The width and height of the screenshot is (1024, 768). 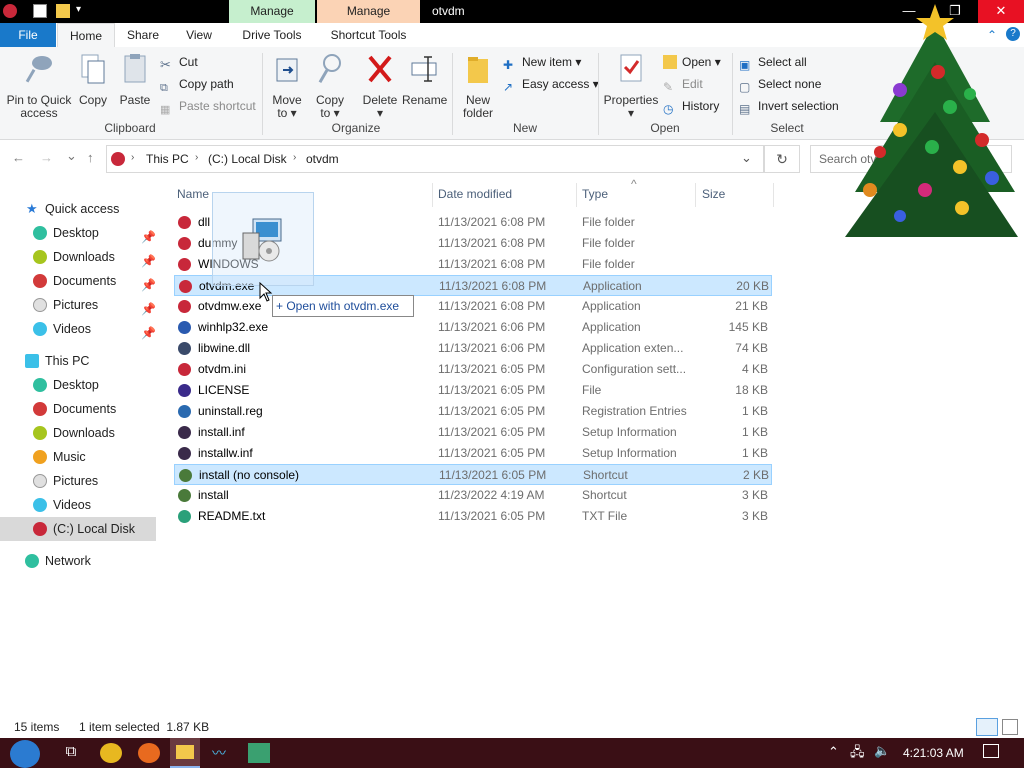 What do you see at coordinates (188, 62) in the screenshot?
I see `cut-label: Cut` at bounding box center [188, 62].